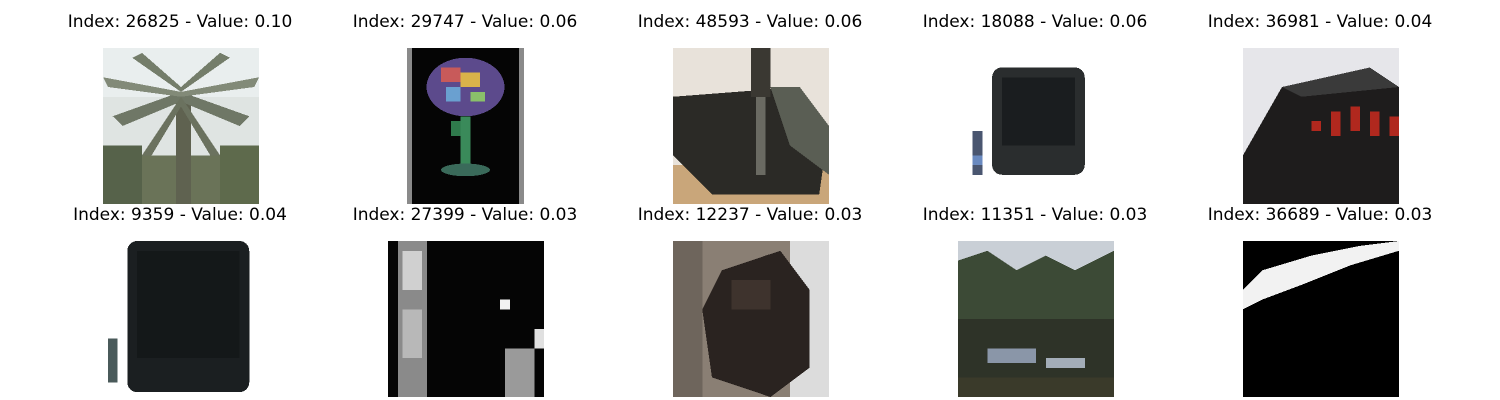 The width and height of the screenshot is (1500, 400). I want to click on dark-animal-image, so click(751, 319).